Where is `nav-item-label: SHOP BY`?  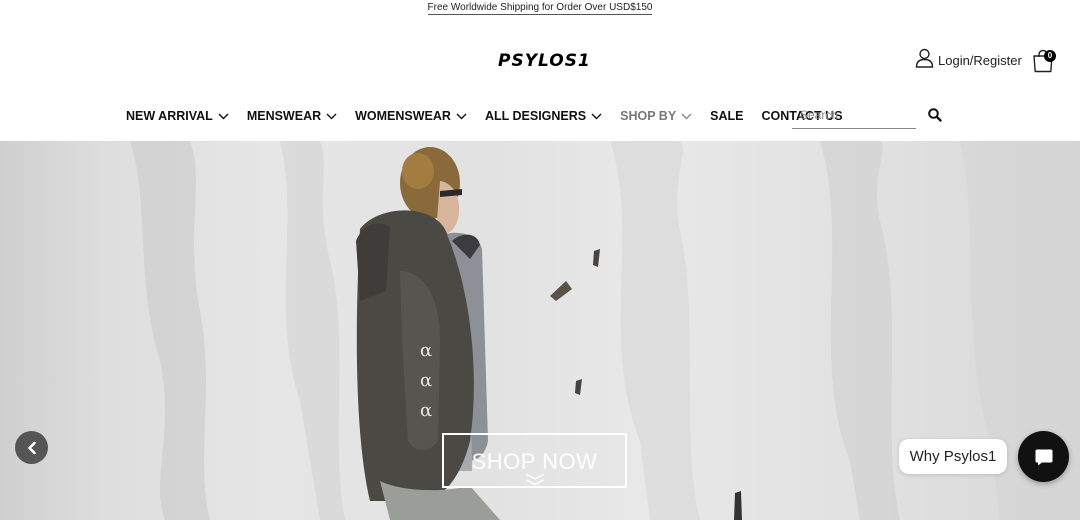 nav-item-label: SHOP BY is located at coordinates (648, 116).